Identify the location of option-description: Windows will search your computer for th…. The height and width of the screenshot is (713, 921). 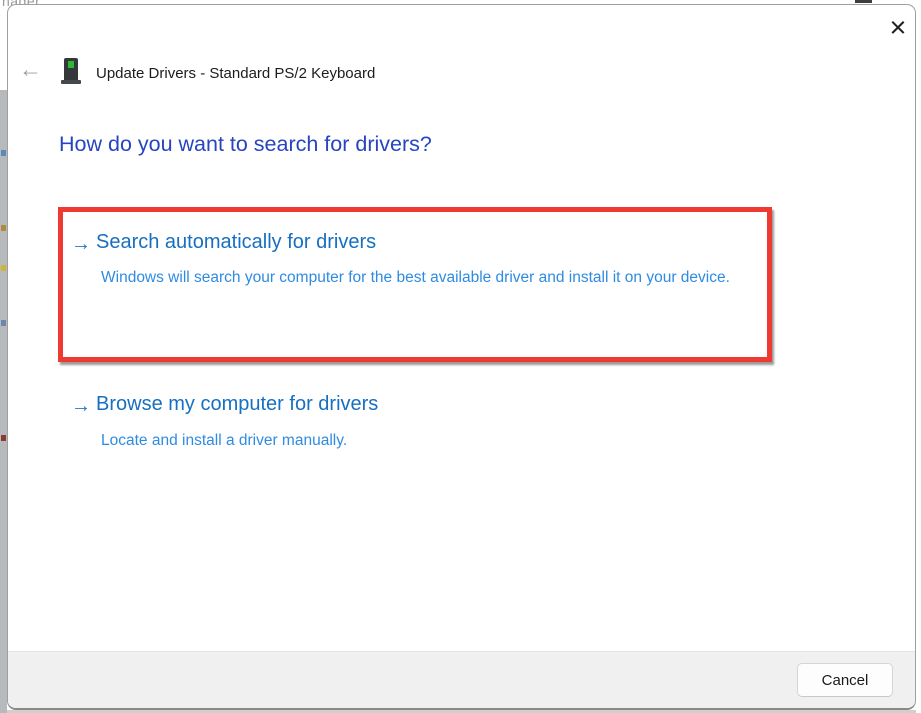
(415, 277).